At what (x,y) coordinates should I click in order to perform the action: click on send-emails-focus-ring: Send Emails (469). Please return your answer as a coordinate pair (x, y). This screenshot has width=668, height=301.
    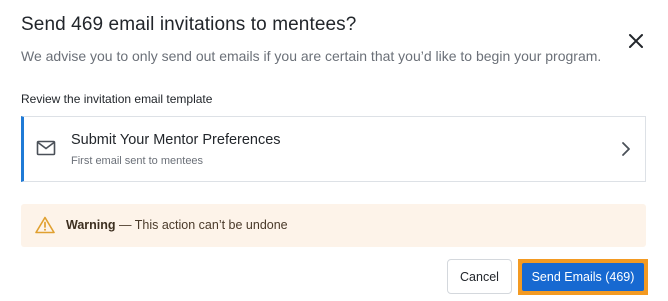
    Looking at the image, I should click on (583, 277).